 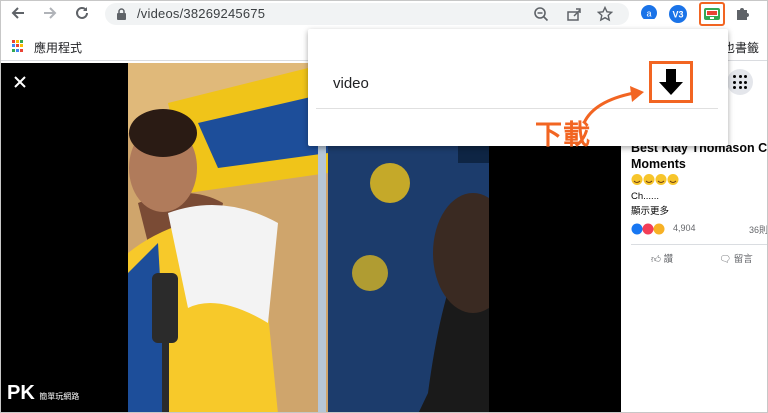 What do you see at coordinates (58, 47) in the screenshot?
I see `apps-bookmark-label: 應用程式` at bounding box center [58, 47].